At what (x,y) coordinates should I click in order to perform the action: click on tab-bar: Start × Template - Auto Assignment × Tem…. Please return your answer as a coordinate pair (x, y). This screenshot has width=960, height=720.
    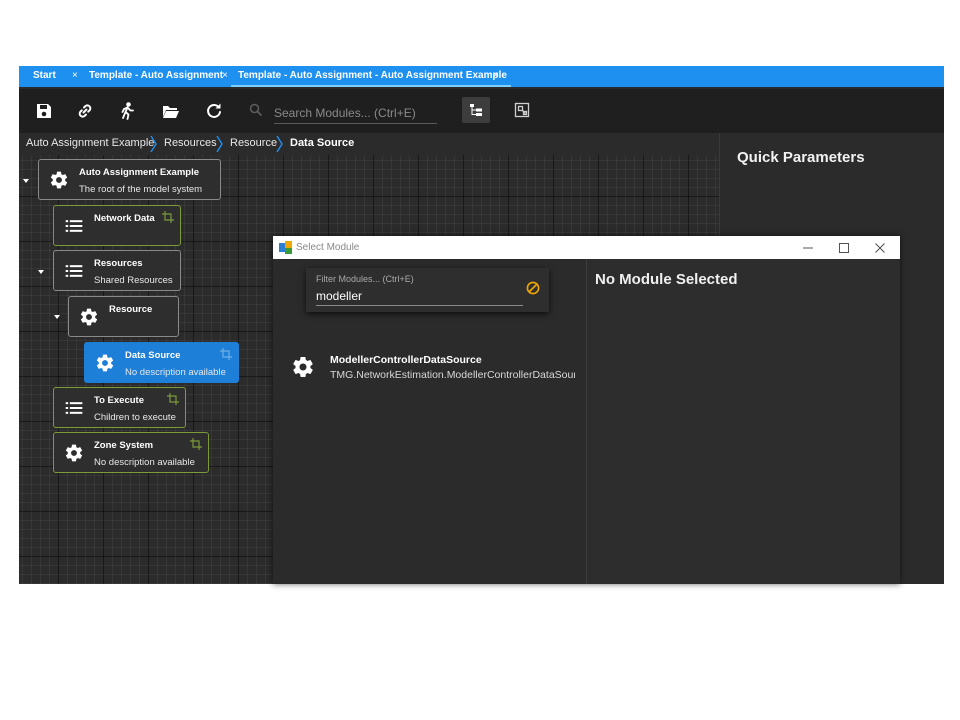
    Looking at the image, I should click on (481, 76).